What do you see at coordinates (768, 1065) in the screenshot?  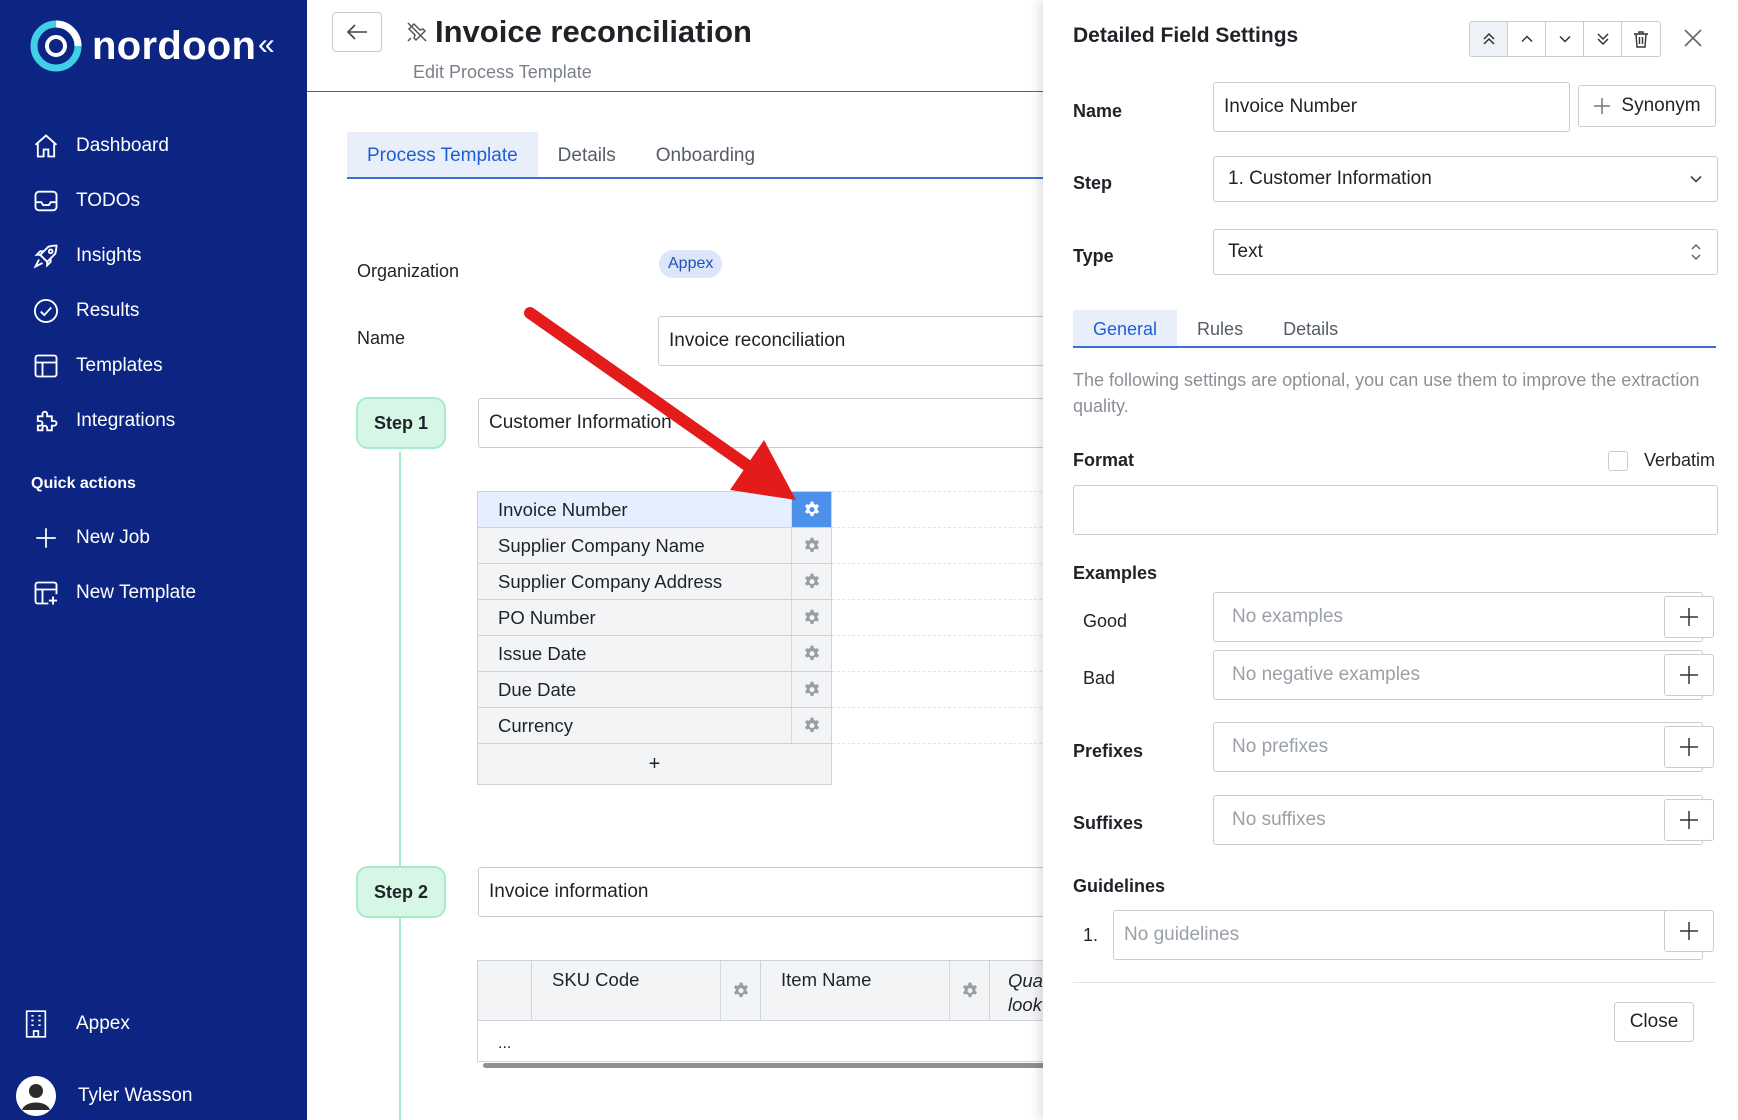 I see `horizontal-scrollbar` at bounding box center [768, 1065].